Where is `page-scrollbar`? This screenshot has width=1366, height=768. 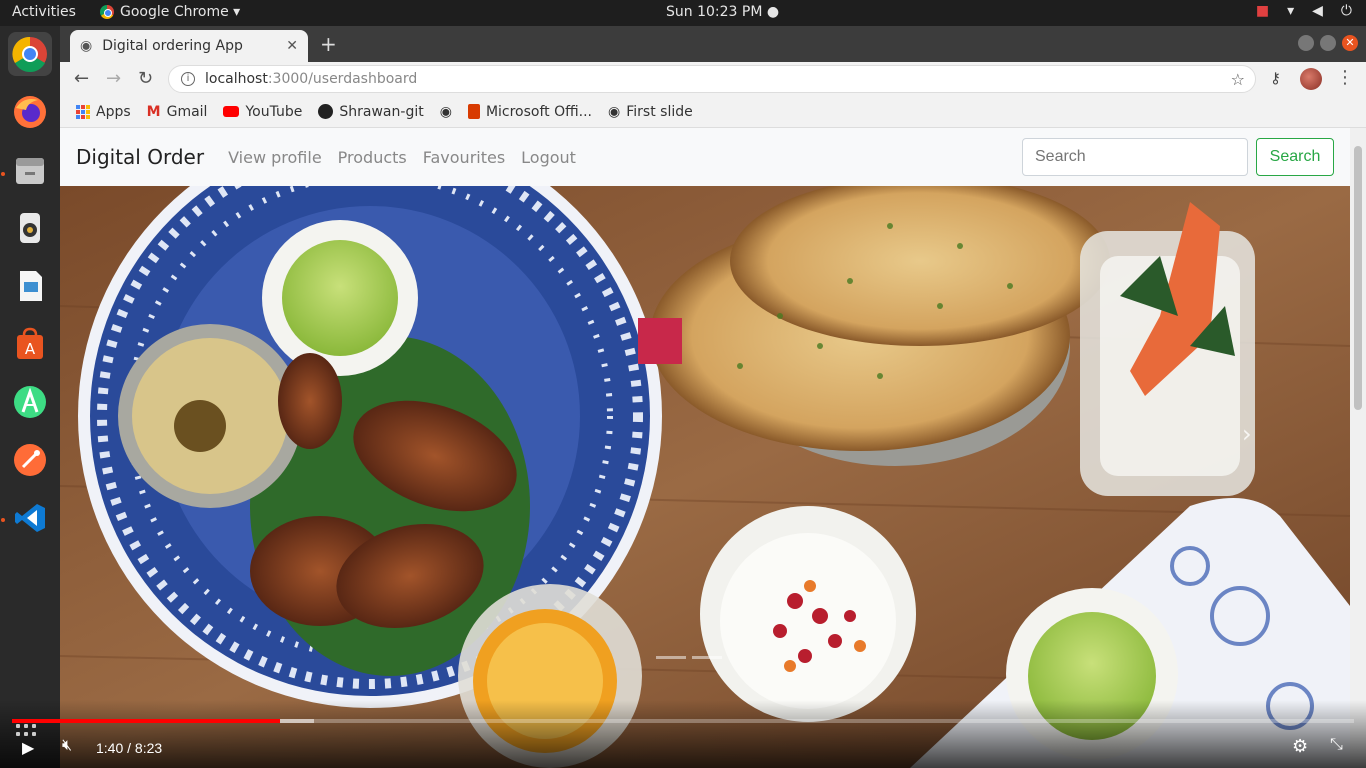 page-scrollbar is located at coordinates (1358, 448).